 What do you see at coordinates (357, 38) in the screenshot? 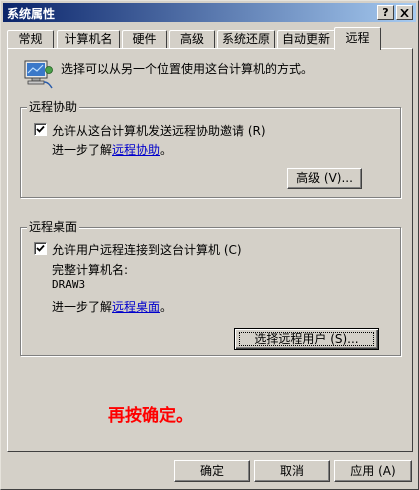
I see `tab-remote: 远程` at bounding box center [357, 38].